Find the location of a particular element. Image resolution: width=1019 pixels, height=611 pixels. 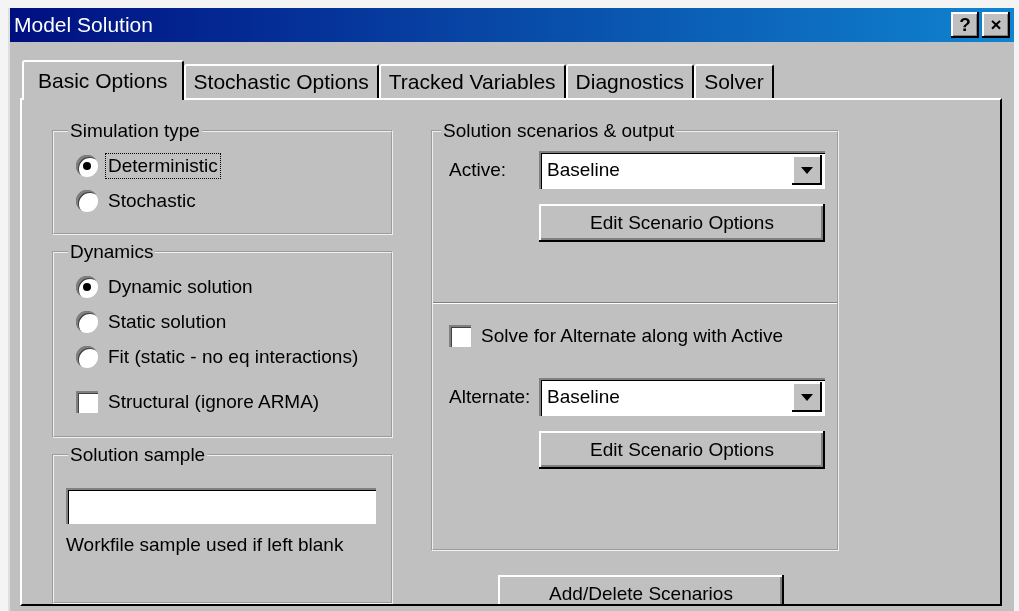

option-label: Deterministic is located at coordinates (163, 165).